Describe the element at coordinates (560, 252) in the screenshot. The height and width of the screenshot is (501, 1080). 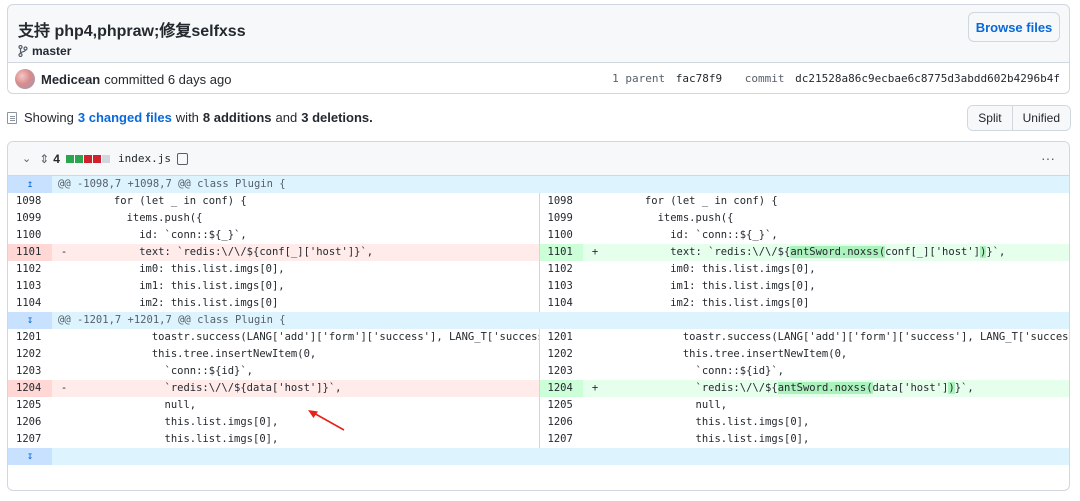
I see `added-line-number: 1101` at that location.